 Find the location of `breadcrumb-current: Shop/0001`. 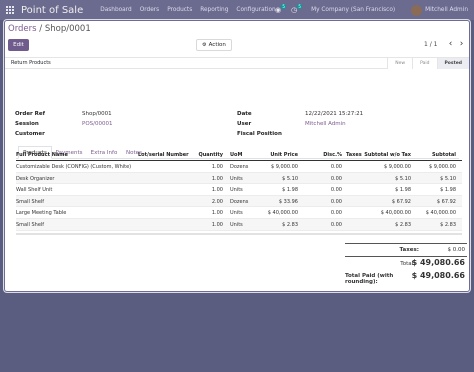

breadcrumb-current: Shop/0001 is located at coordinates (67, 29).